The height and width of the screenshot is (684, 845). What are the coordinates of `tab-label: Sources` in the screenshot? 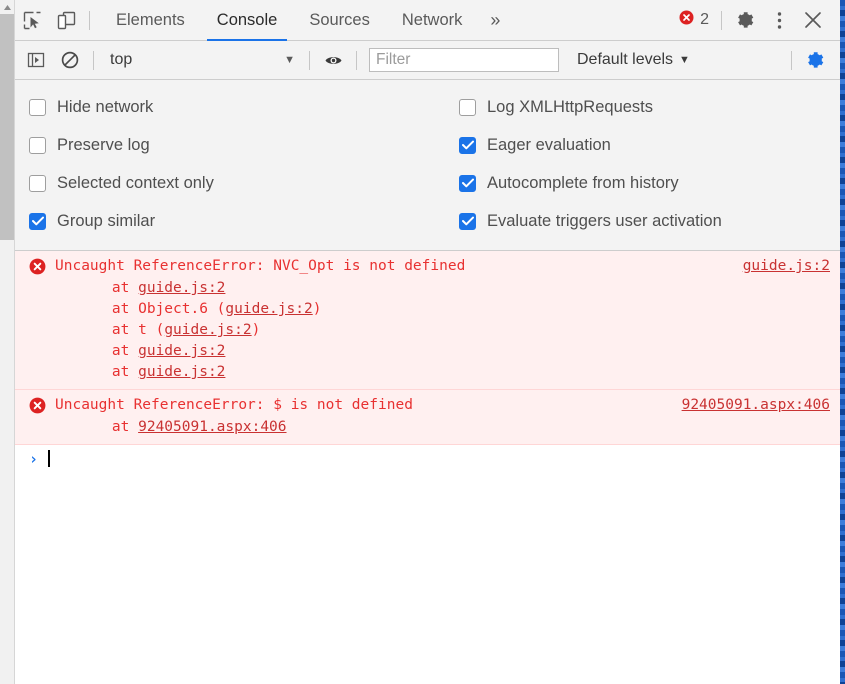 It's located at (339, 19).